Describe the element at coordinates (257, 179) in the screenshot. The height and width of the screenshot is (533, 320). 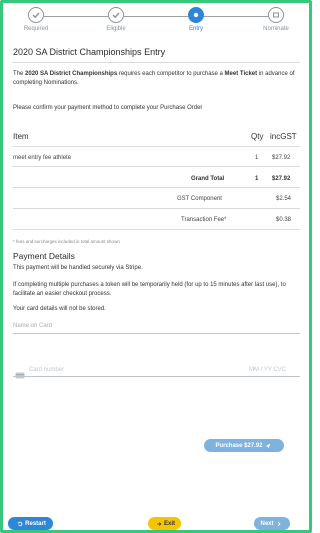
I see `grand-total-qty: 1` at that location.